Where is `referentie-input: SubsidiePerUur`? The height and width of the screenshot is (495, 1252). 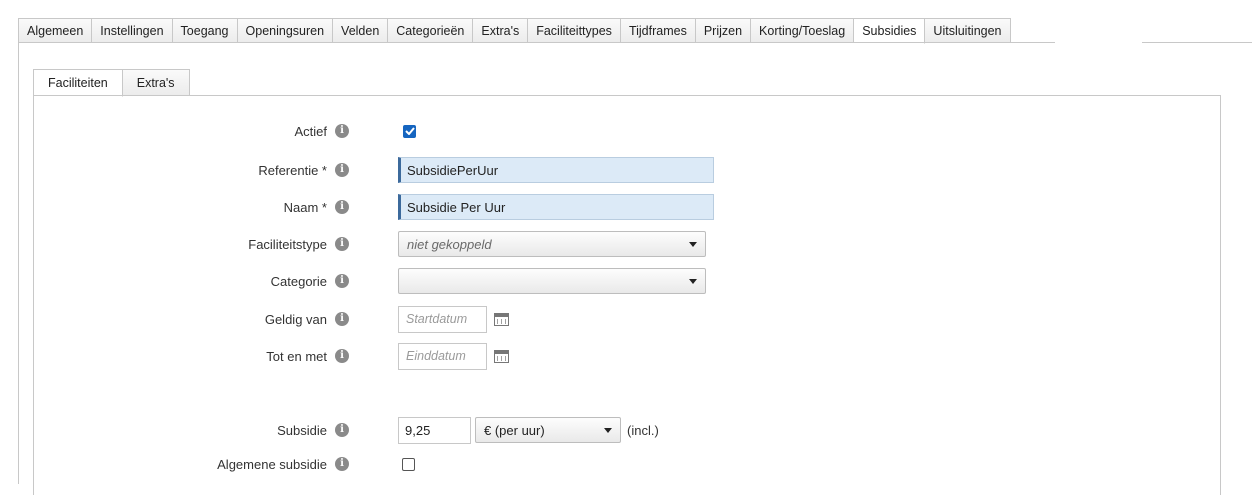 referentie-input: SubsidiePerUur is located at coordinates (556, 170).